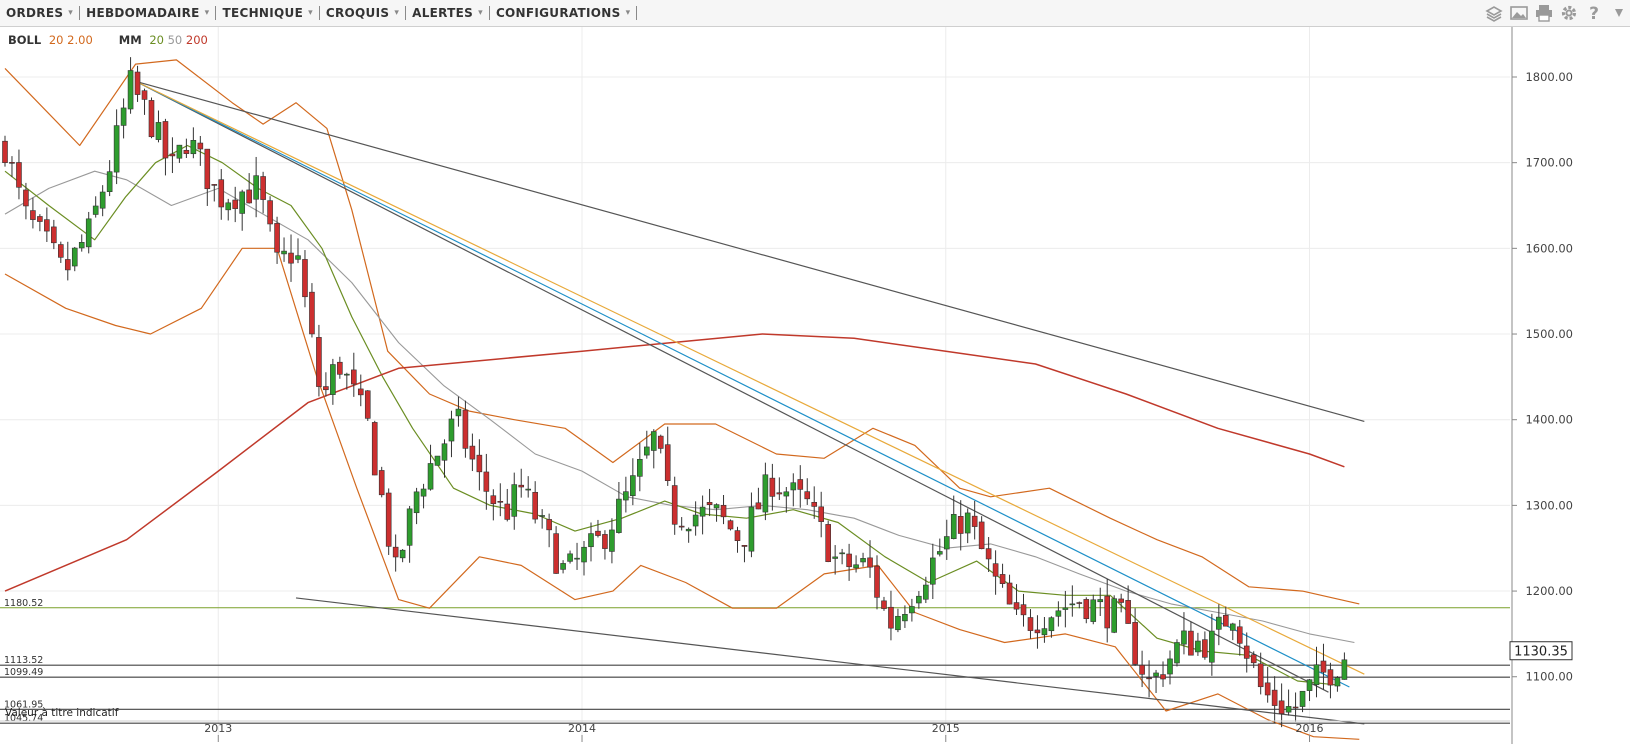 This screenshot has width=1630, height=744. Describe the element at coordinates (564, 13) in the screenshot. I see `menu-configurations: CONFIGURATIONS ▾` at that location.